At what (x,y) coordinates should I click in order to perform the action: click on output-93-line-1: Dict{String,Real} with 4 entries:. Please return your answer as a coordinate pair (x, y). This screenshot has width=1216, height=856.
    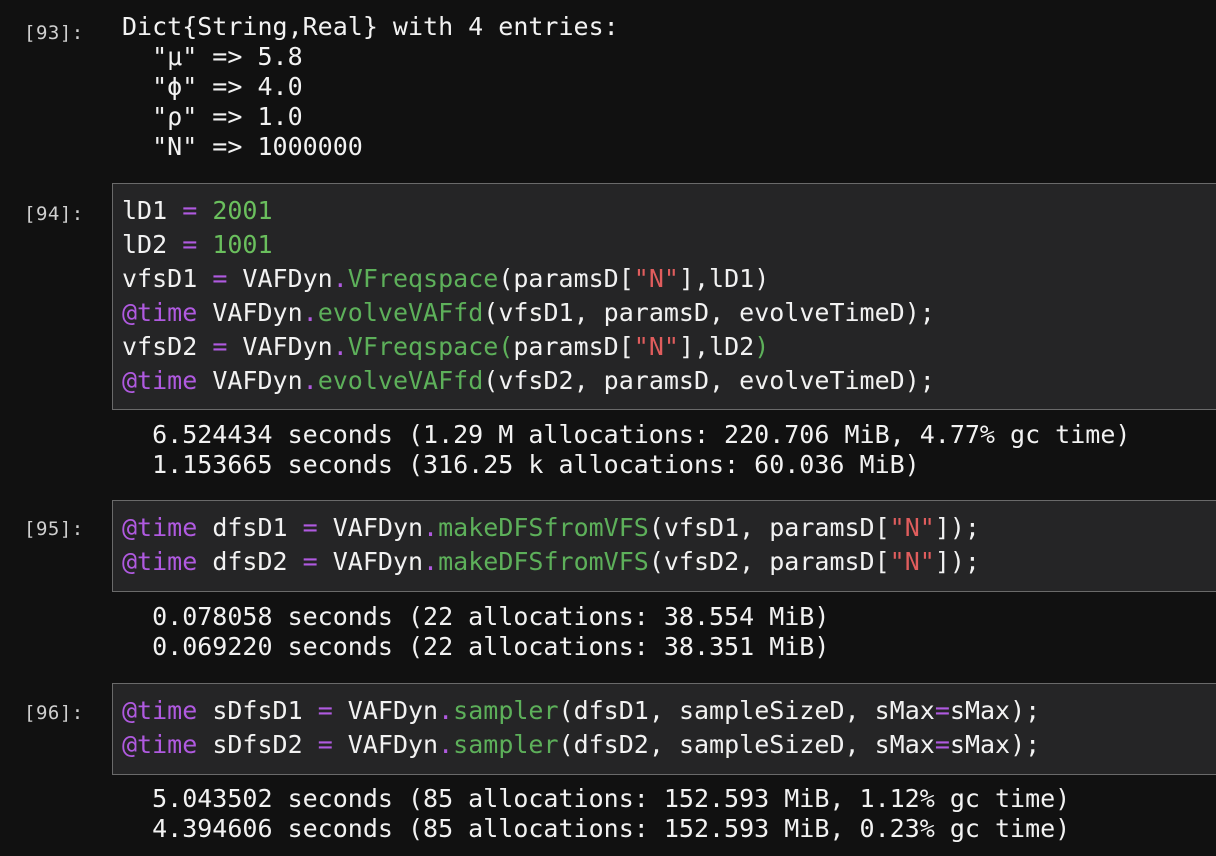
    Looking at the image, I should click on (370, 26).